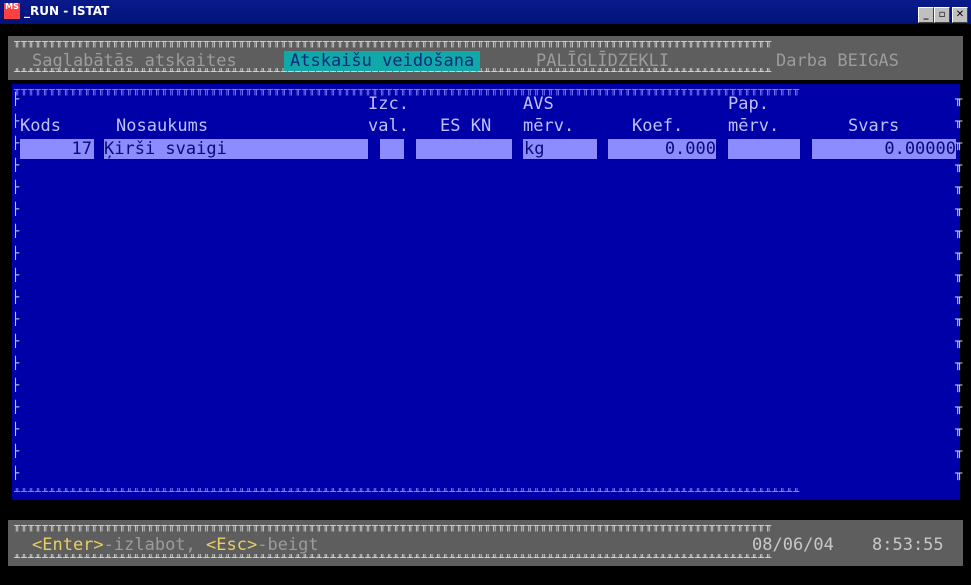  I want to click on header-nosaukums: Nosaukums, so click(162, 126).